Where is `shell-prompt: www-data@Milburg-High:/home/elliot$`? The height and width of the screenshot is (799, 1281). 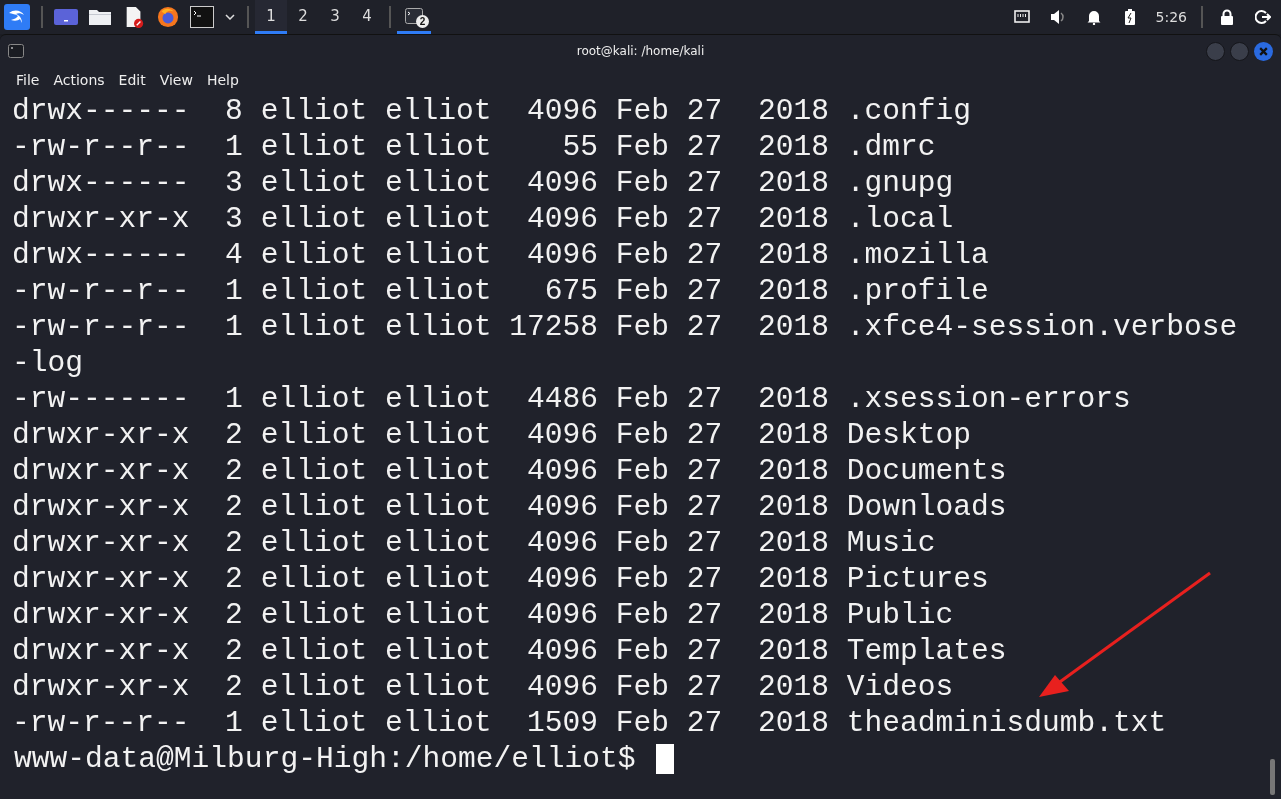 shell-prompt: www-data@Milburg-High:/home/elliot$ is located at coordinates (324, 759).